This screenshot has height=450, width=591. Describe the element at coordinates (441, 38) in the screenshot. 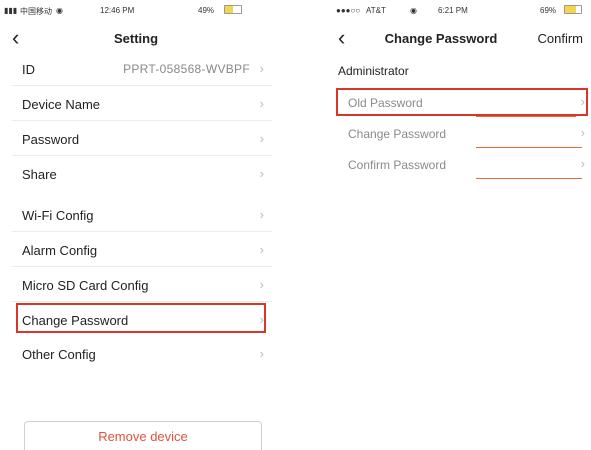

I see `page-title: Change Password` at that location.